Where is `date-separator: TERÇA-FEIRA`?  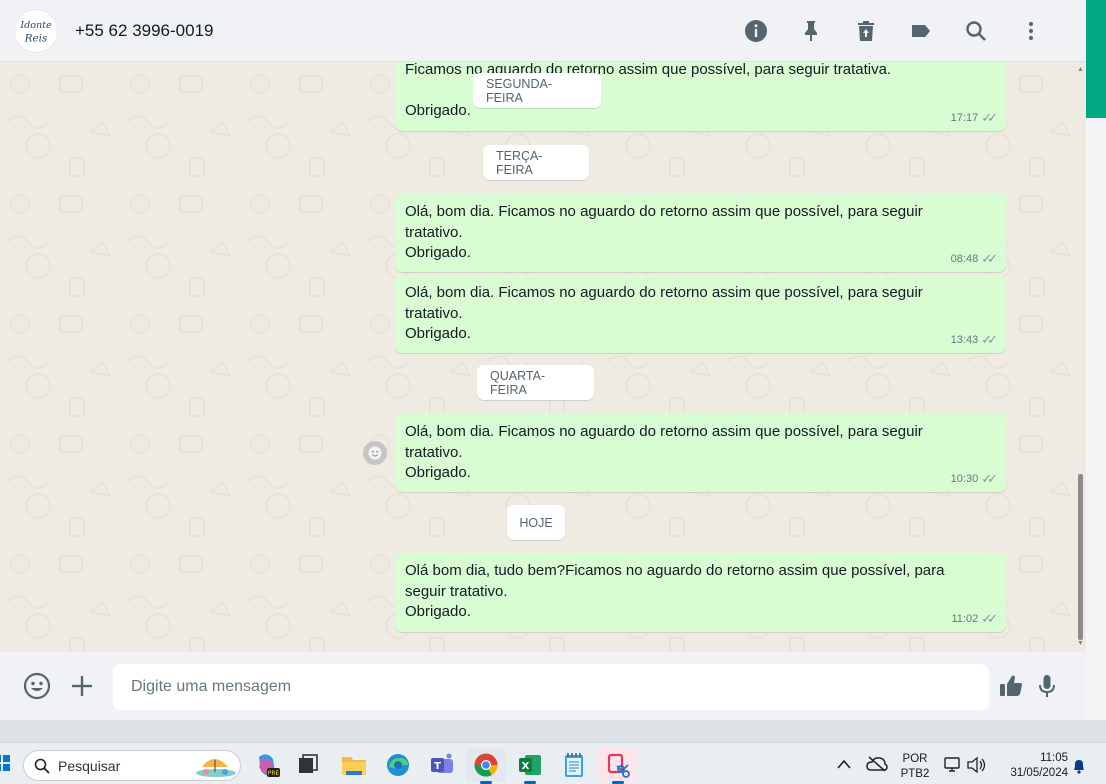
date-separator: TERÇA-FEIRA is located at coordinates (536, 162).